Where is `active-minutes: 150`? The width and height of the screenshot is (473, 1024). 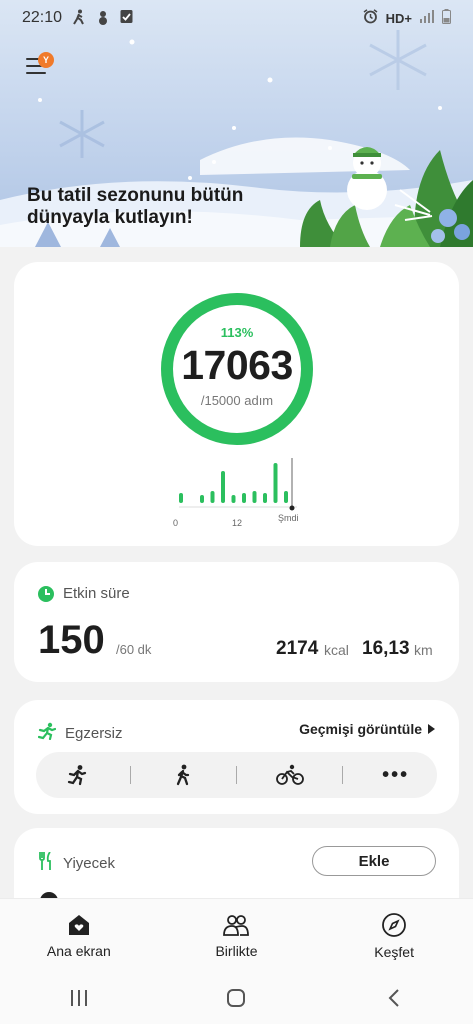 active-minutes: 150 is located at coordinates (71, 640).